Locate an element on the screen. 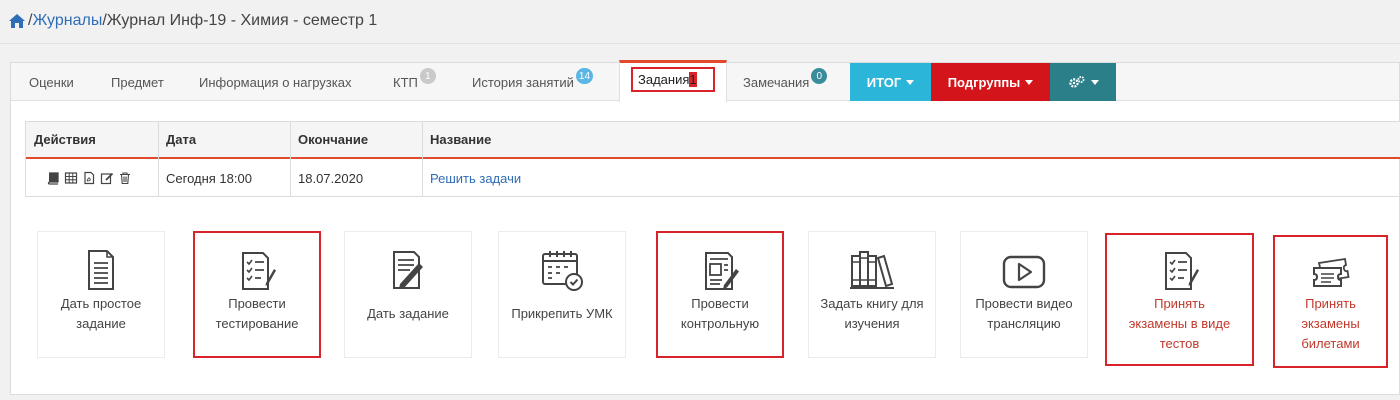 Image resolution: width=1400 pixels, height=400 pixels. tab-subject: Предмет is located at coordinates (137, 82).